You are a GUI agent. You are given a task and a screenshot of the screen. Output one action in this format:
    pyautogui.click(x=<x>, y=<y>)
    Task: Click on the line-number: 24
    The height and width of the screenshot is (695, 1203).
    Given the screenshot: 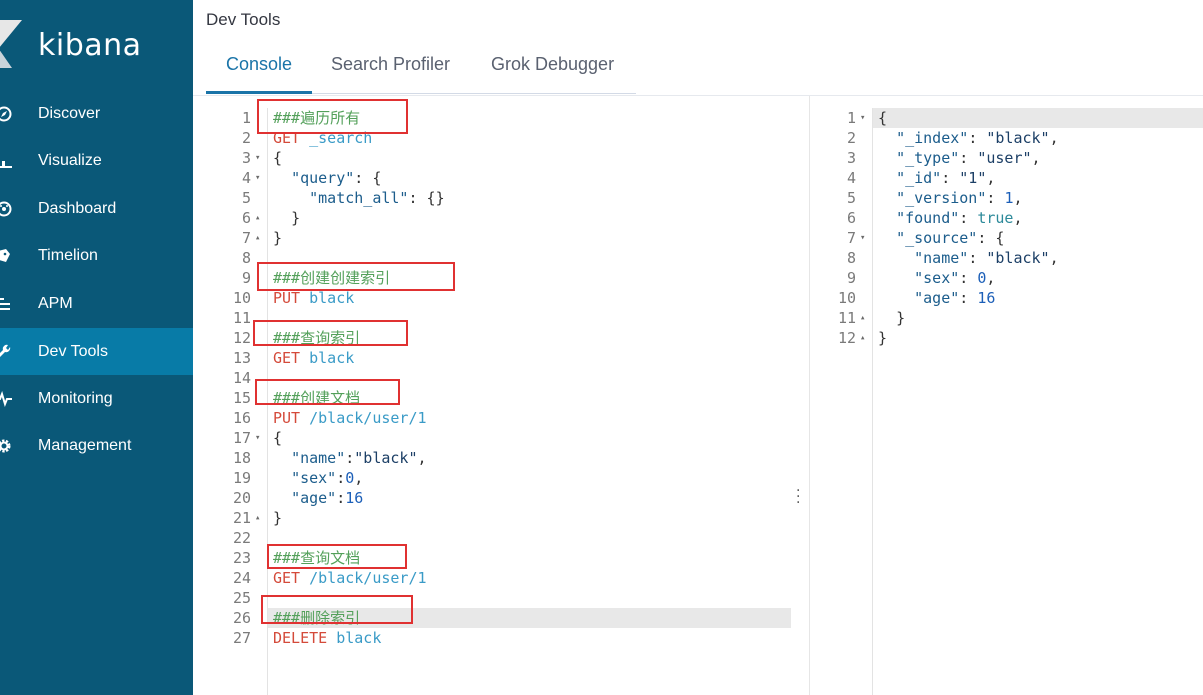 What is the action you would take?
    pyautogui.click(x=241, y=578)
    